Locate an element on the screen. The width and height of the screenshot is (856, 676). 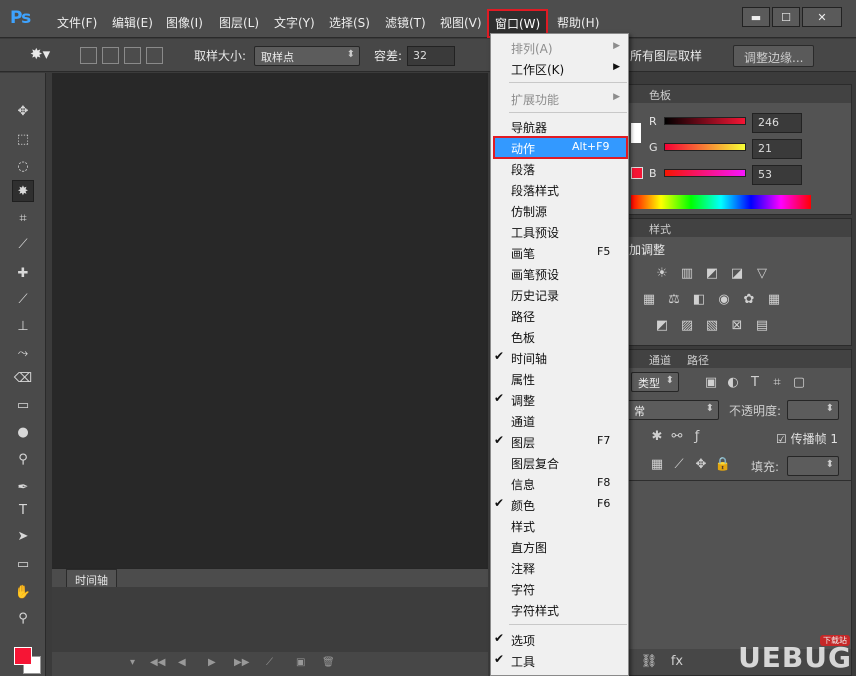
menu-item-paragraph: 段落 is located at coordinates (559, 168).